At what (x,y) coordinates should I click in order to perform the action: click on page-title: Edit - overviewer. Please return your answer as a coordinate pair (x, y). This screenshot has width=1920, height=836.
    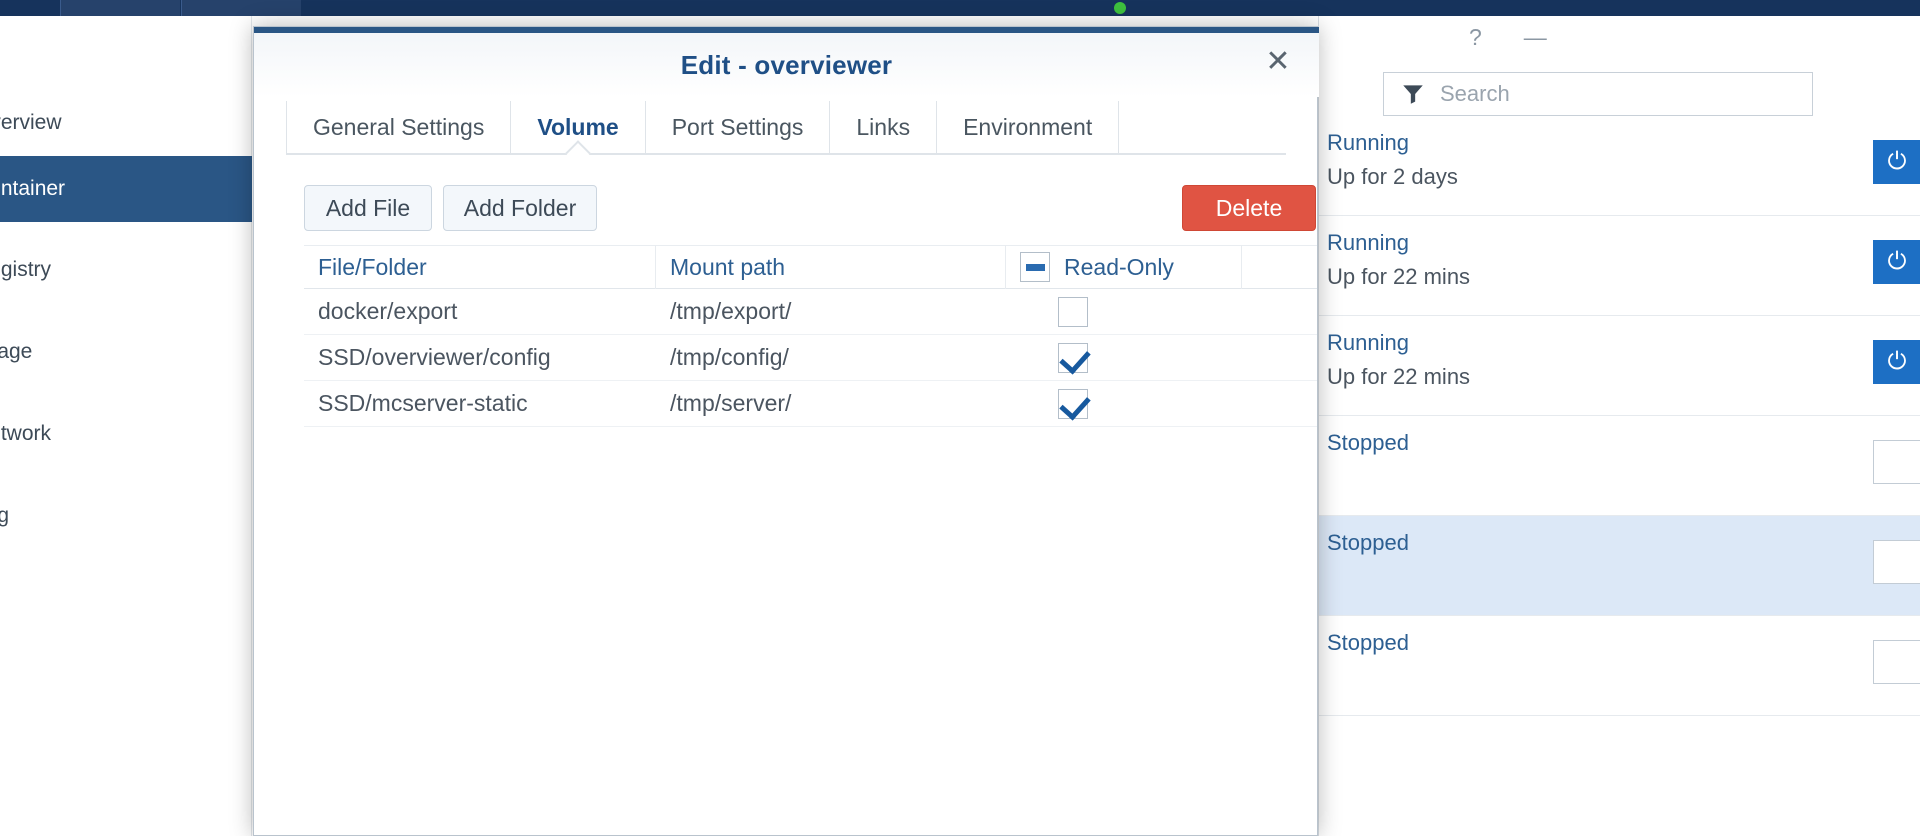
    Looking at the image, I should click on (786, 64).